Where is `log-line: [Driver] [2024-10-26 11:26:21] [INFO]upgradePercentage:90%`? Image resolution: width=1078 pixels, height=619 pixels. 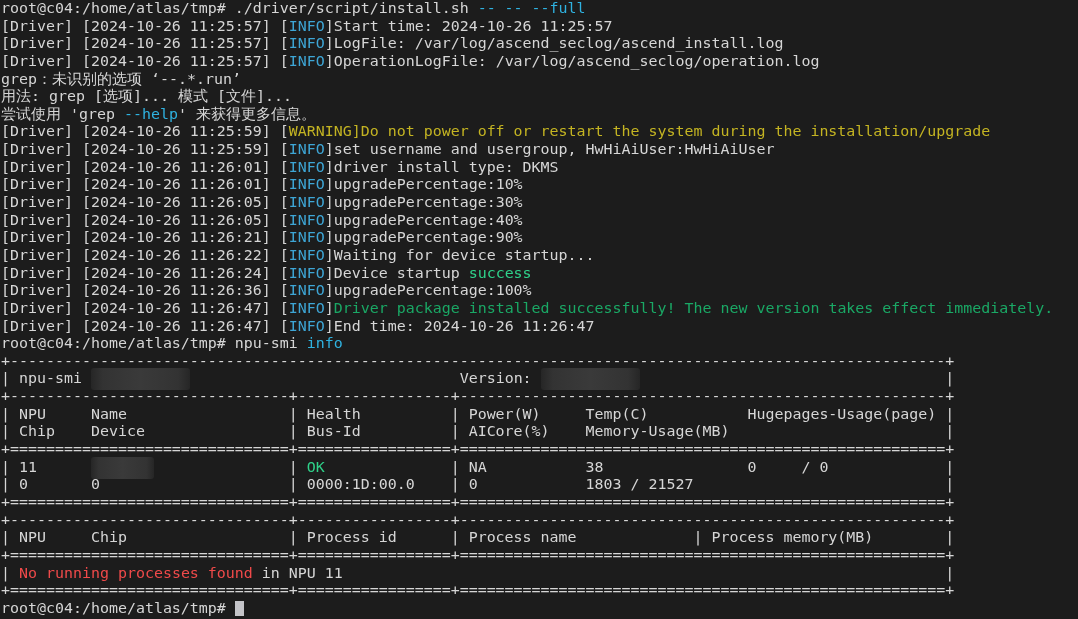 log-line: [Driver] [2024-10-26 11:26:21] [INFO]upgradePercentage:90% is located at coordinates (262, 237).